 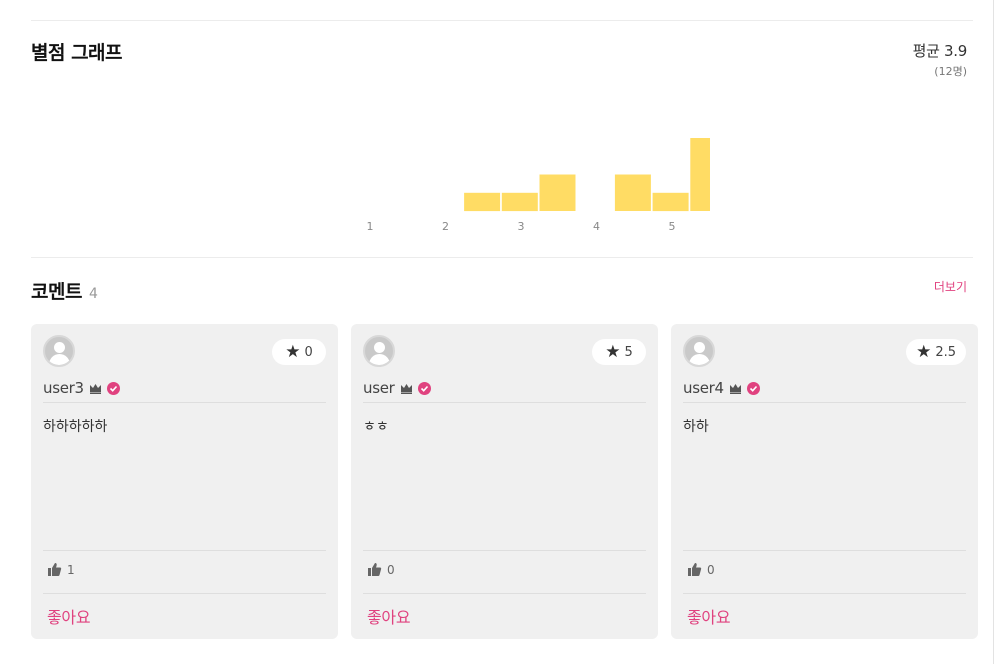 What do you see at coordinates (628, 352) in the screenshot?
I see `rating-value: 5` at bounding box center [628, 352].